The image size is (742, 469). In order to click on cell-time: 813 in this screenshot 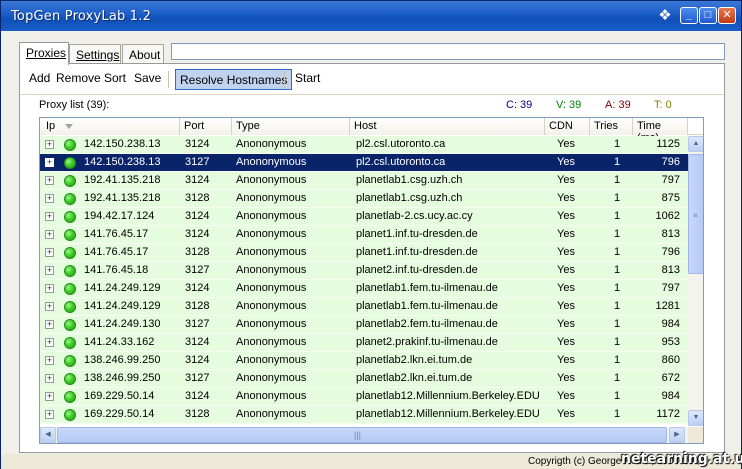, I will do `click(670, 270)`.